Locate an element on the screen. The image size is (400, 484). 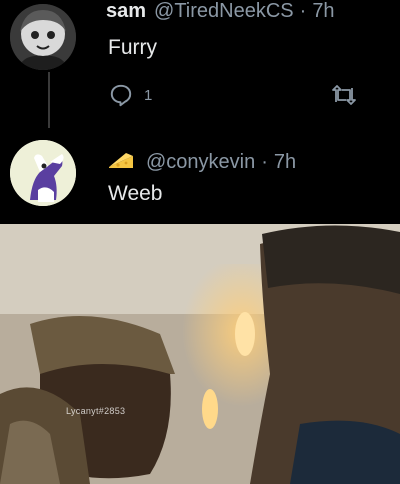
reply-icon is located at coordinates (121, 95).